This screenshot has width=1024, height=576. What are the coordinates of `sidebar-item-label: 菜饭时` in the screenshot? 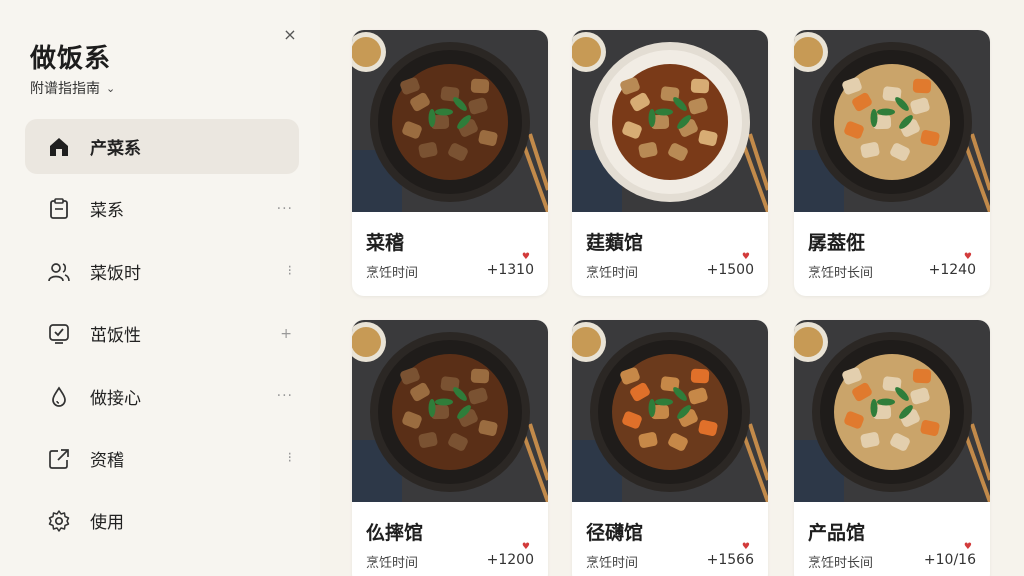 It's located at (115, 273).